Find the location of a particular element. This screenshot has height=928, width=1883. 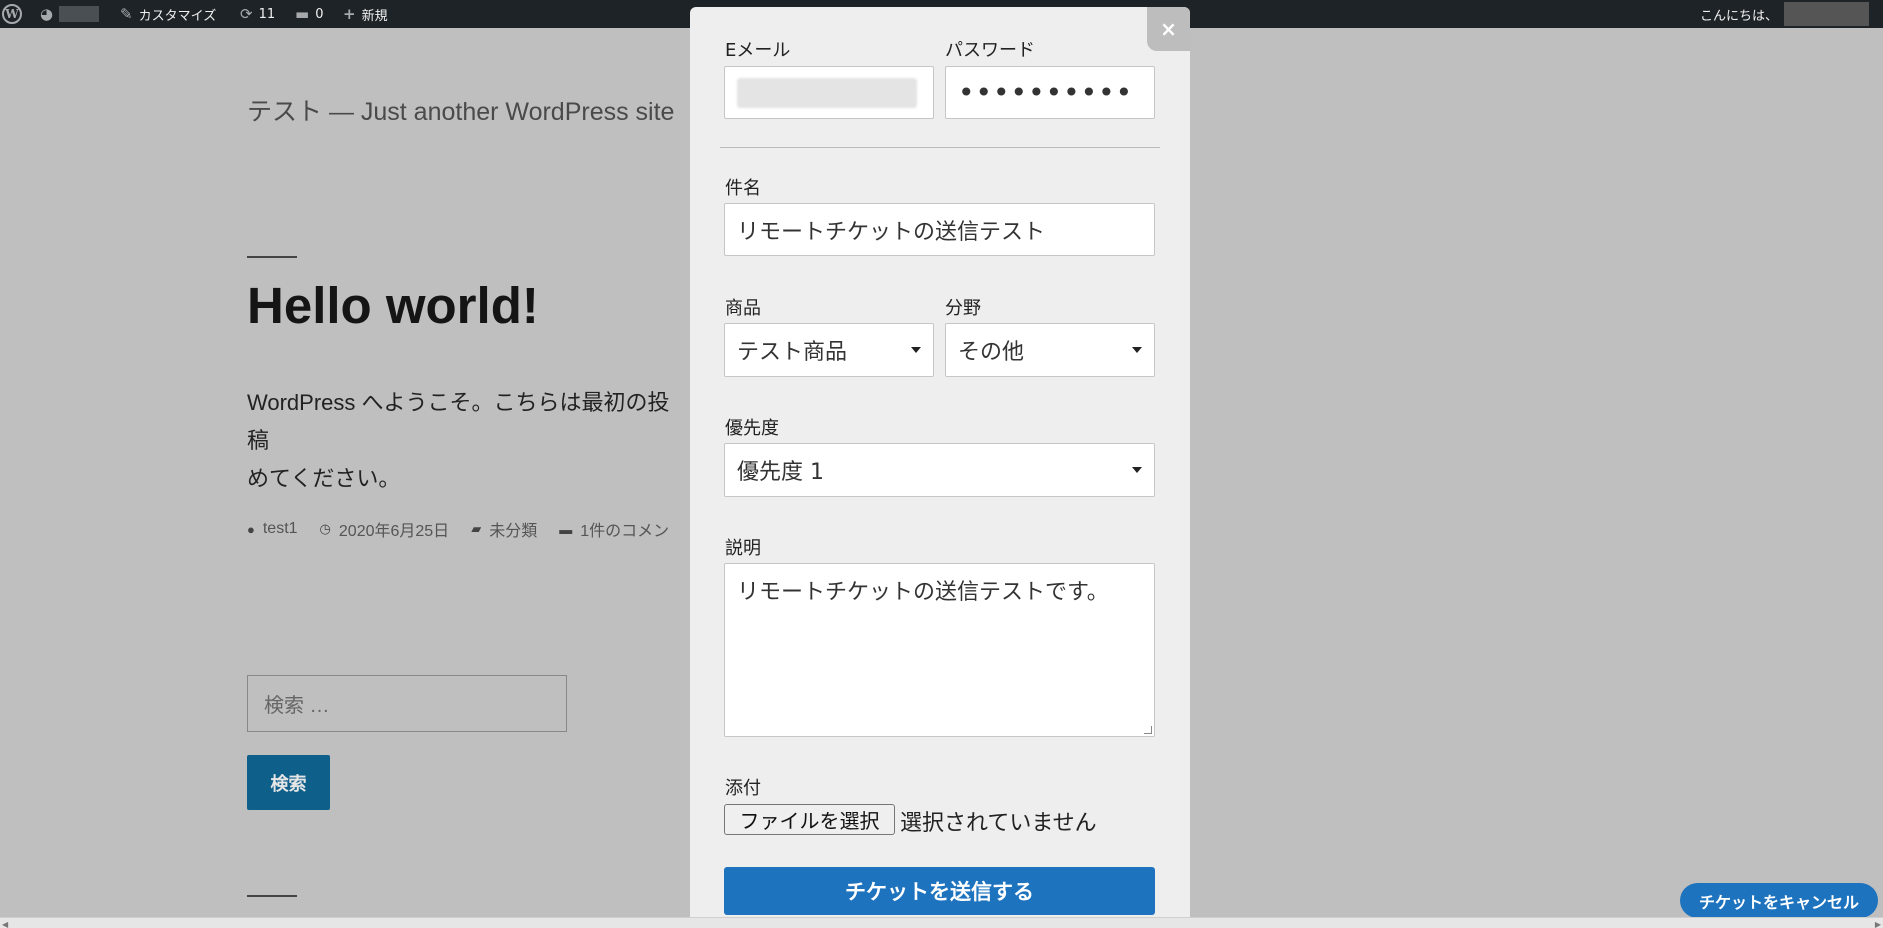

file-select-button: ファイルを選択 is located at coordinates (809, 819).